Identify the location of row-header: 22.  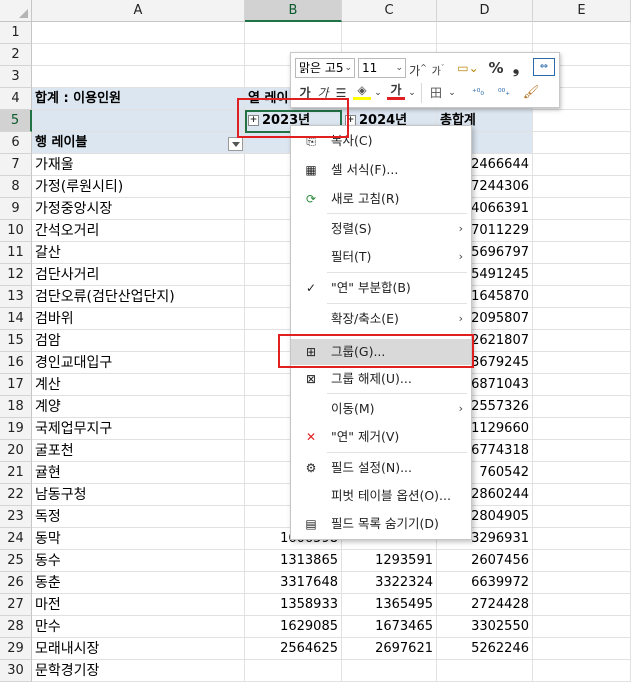
(16, 495).